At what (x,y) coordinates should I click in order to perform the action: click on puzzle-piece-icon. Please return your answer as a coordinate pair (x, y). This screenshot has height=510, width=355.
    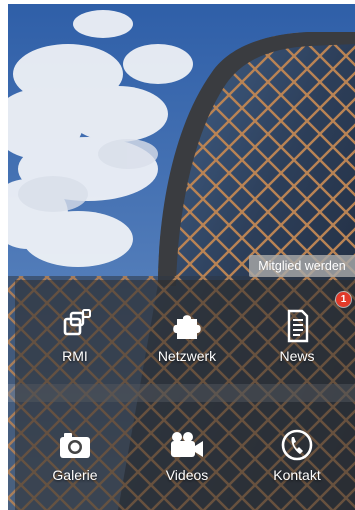
    Looking at the image, I should click on (187, 327).